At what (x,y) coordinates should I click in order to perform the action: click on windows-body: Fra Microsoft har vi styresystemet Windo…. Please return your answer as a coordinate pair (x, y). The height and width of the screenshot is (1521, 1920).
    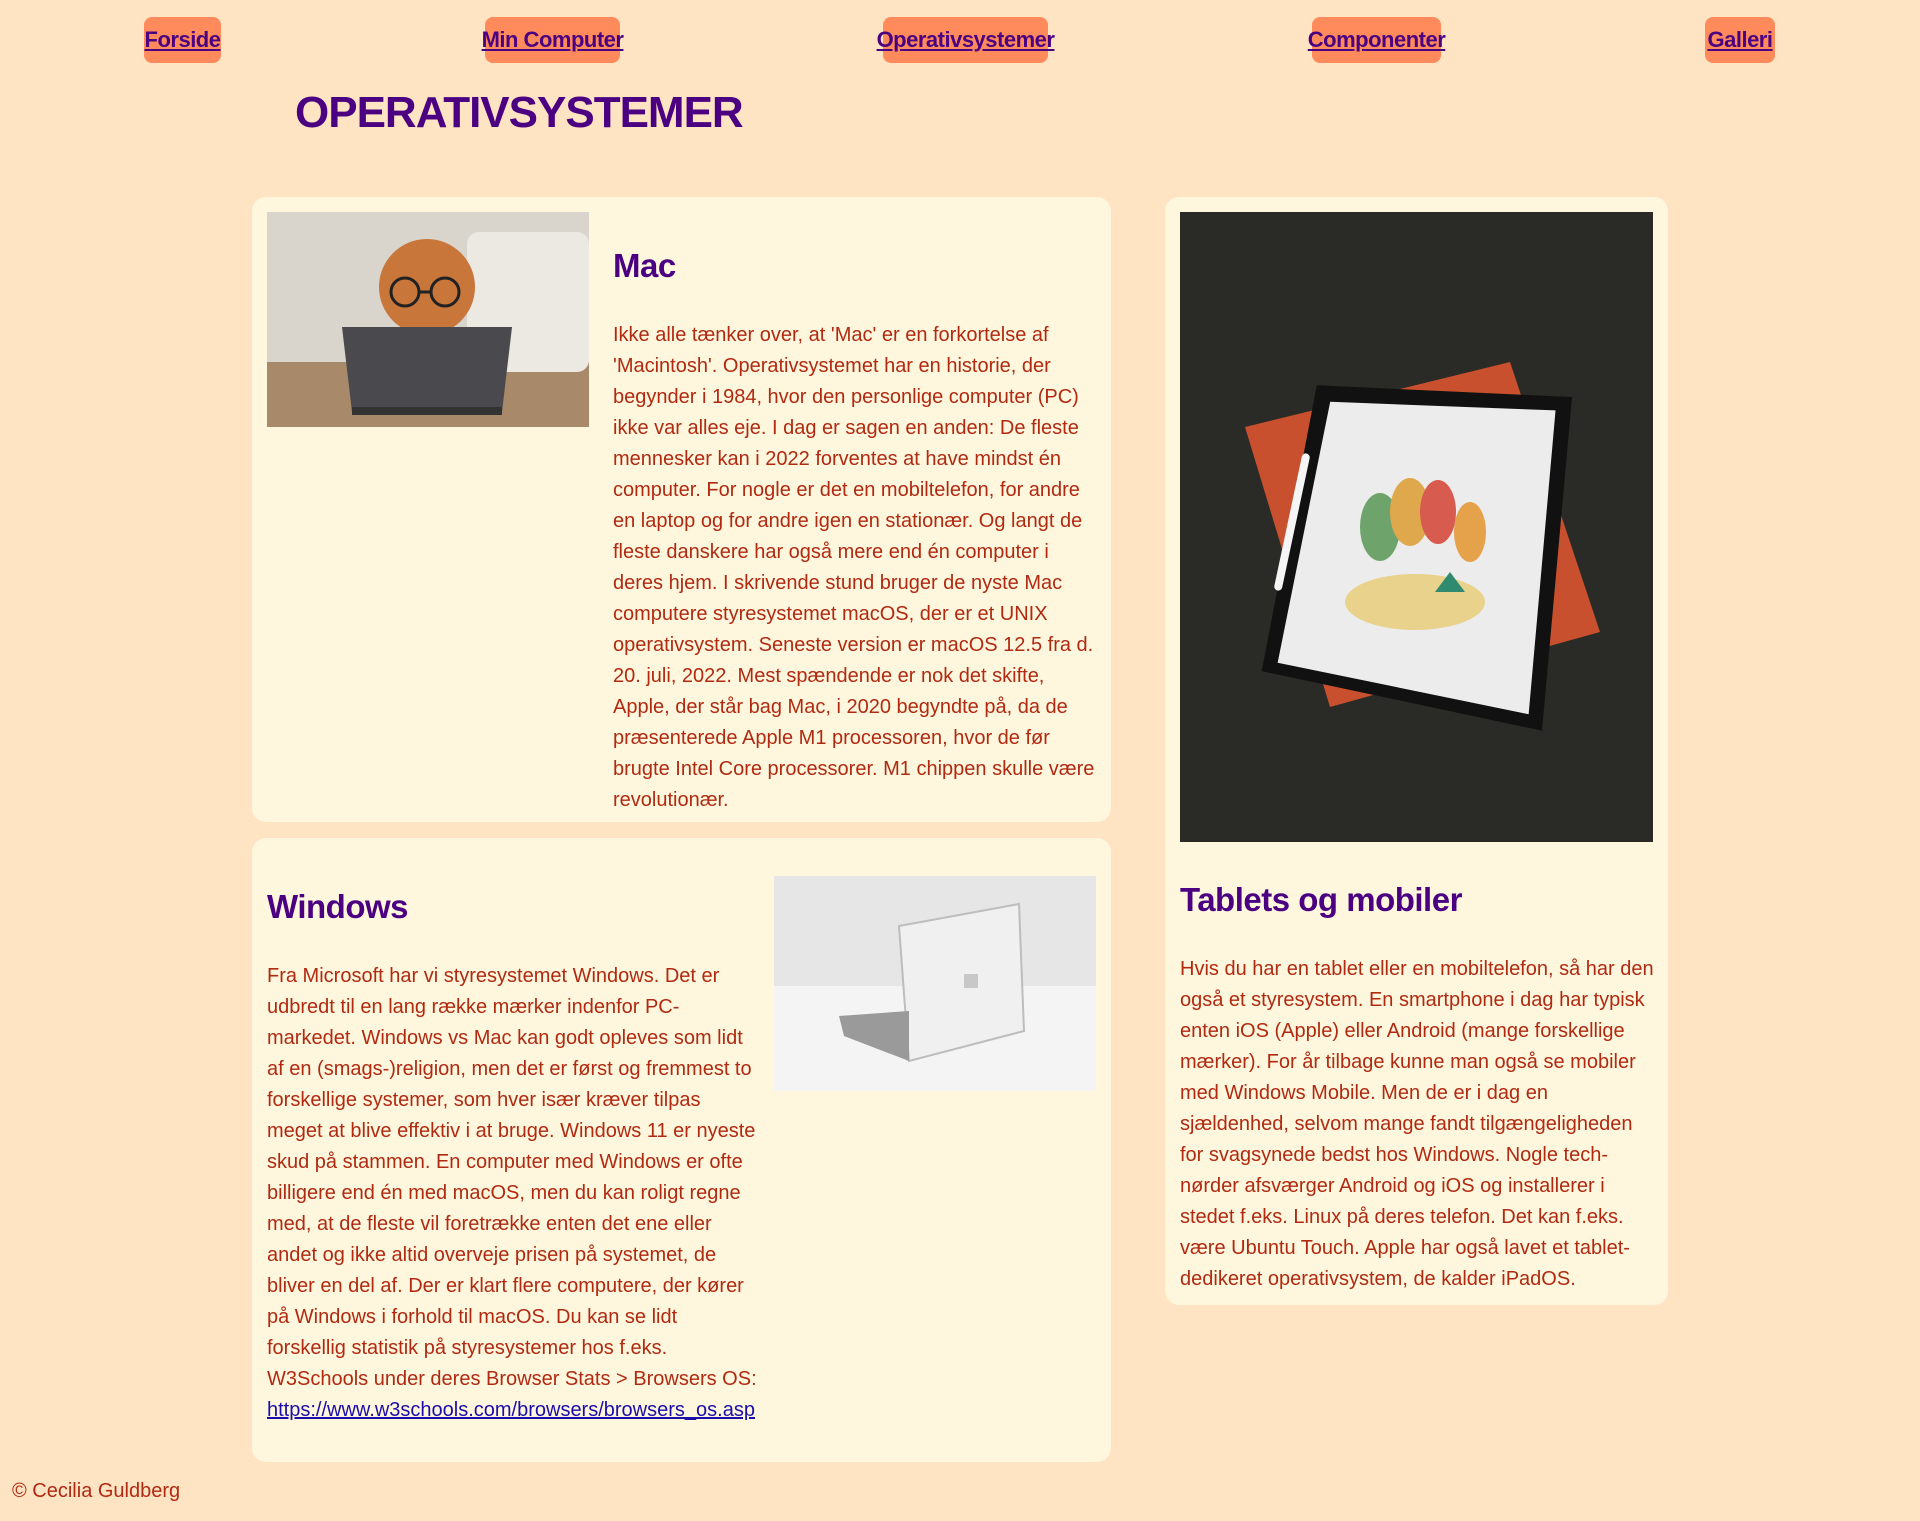
    Looking at the image, I should click on (512, 1193).